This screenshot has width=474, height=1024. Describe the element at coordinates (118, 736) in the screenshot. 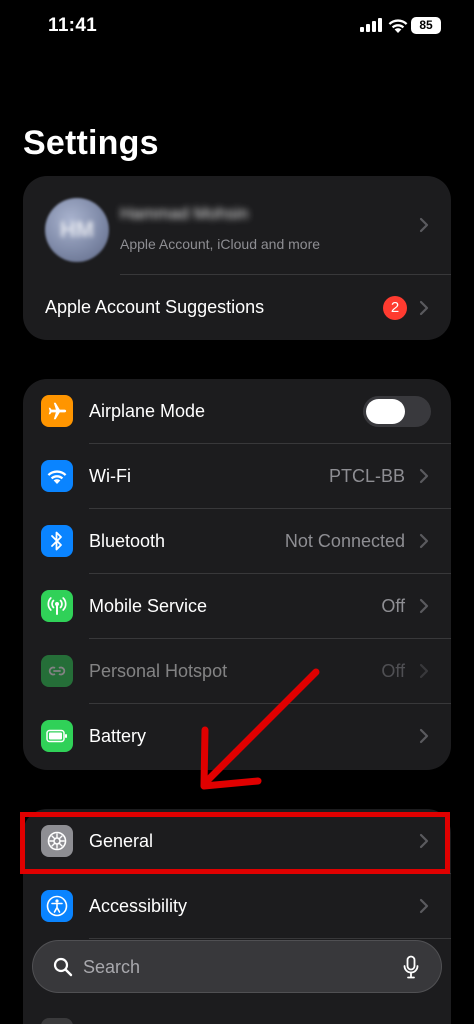

I see `battery-label: Battery` at that location.